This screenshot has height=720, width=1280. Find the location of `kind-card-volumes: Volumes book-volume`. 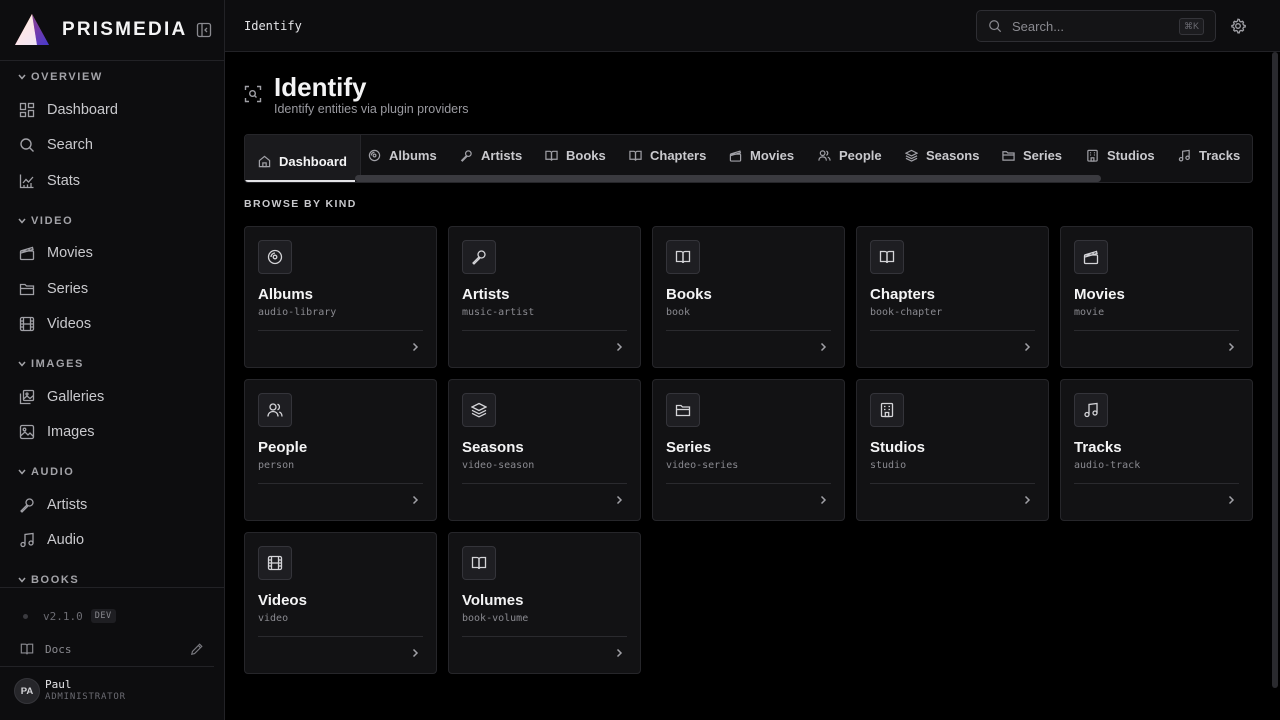

kind-card-volumes: Volumes book-volume is located at coordinates (544, 603).